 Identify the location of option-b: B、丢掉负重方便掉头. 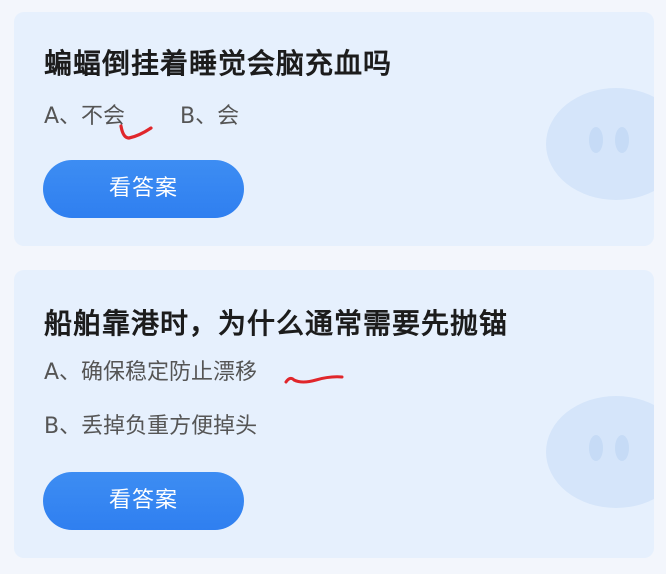
(151, 426).